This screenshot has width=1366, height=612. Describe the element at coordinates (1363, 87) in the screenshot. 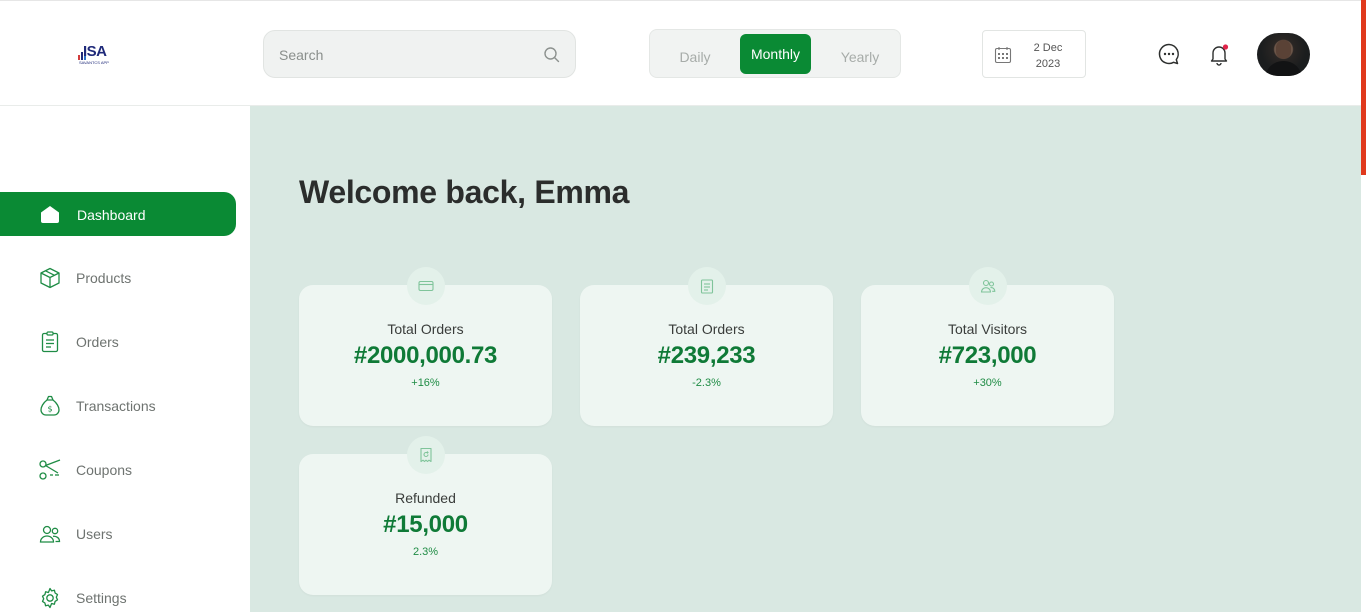

I see `scrollbar-thumb` at that location.